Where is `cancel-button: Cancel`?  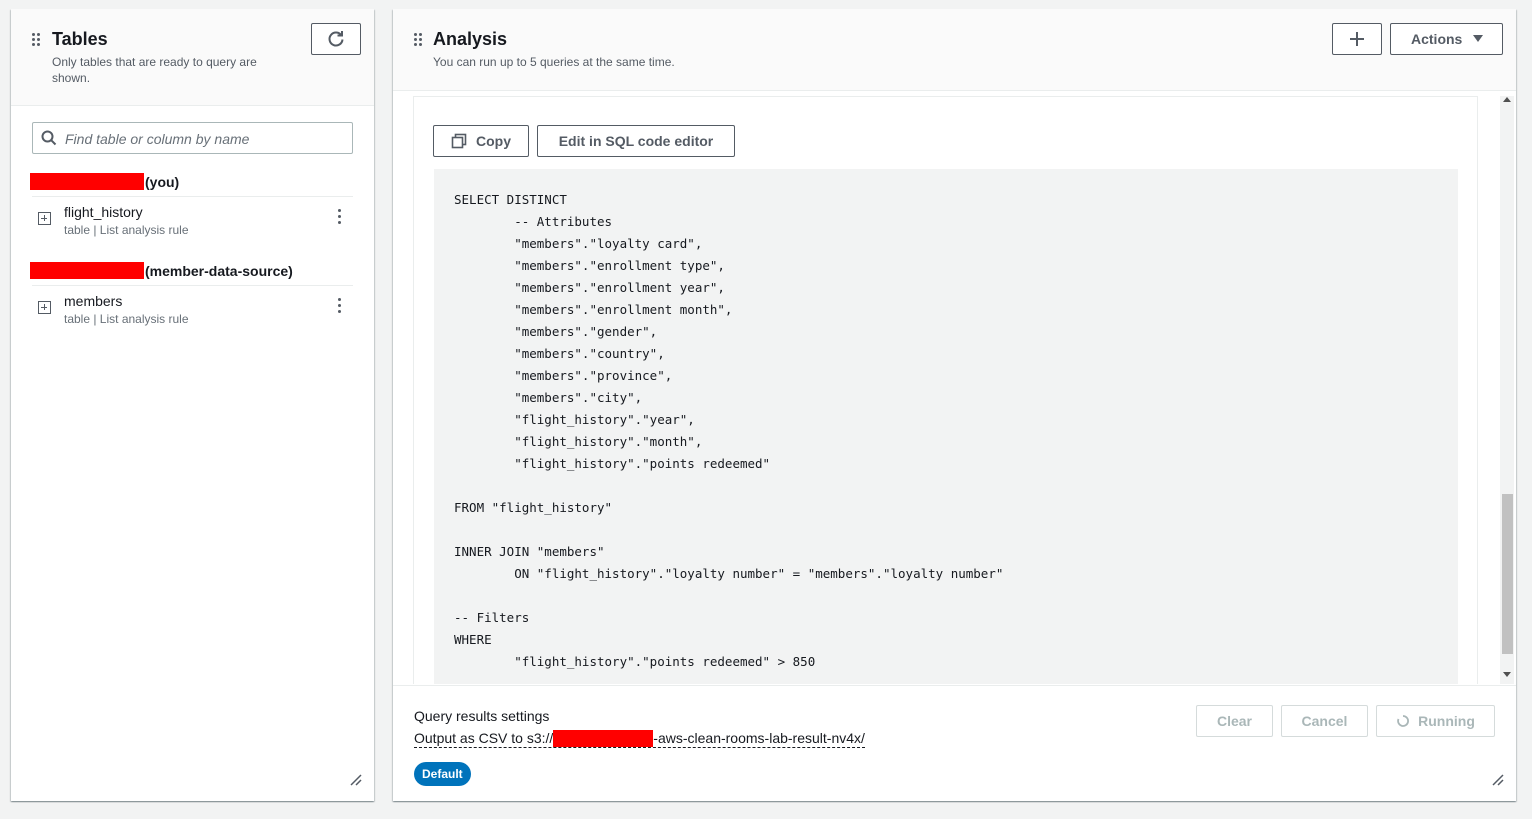
cancel-button: Cancel is located at coordinates (1324, 721).